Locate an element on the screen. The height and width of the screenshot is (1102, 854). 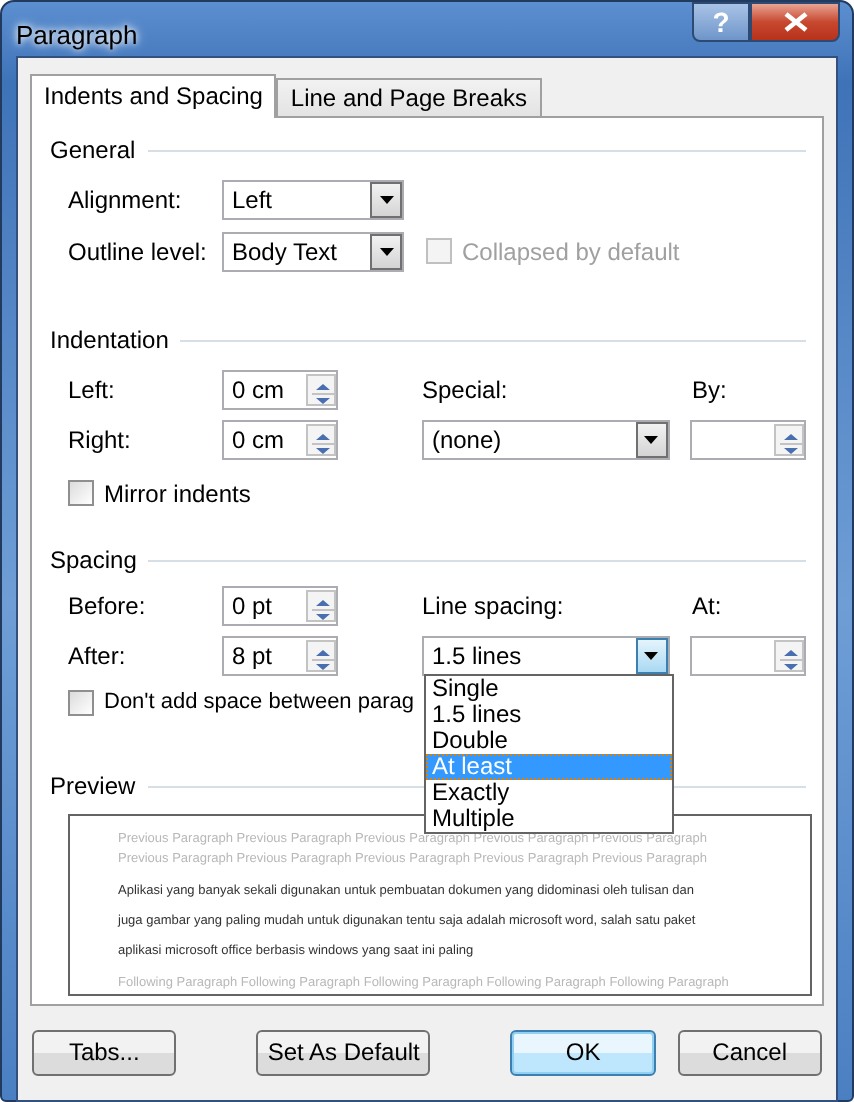
checkbox-label: Mirror indents is located at coordinates (177, 494).